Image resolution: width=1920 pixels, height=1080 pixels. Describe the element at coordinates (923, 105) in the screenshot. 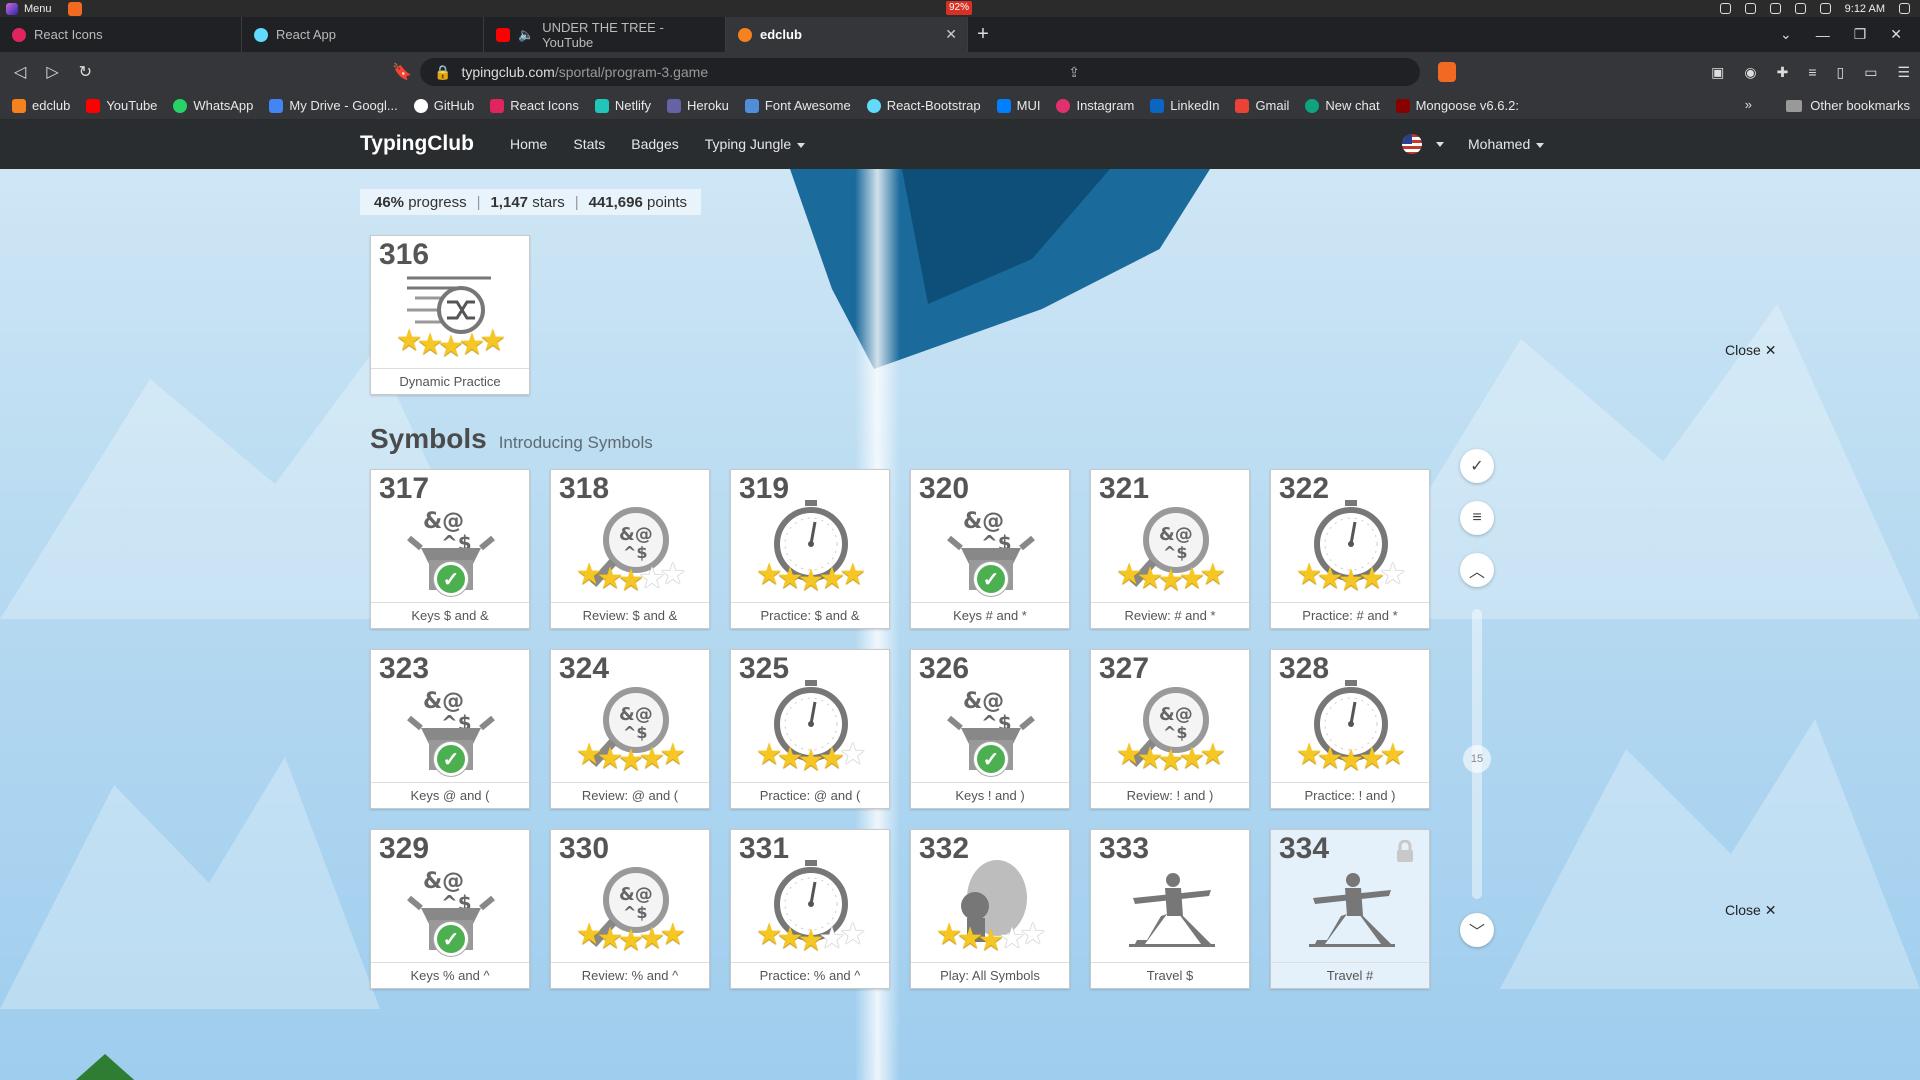

I see `bookmark-item: React-Bootstrap` at that location.